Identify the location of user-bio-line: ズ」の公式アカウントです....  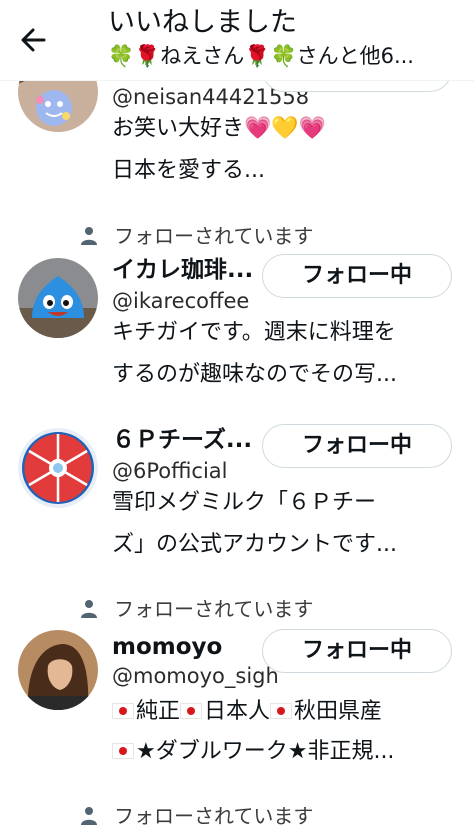
(254, 544).